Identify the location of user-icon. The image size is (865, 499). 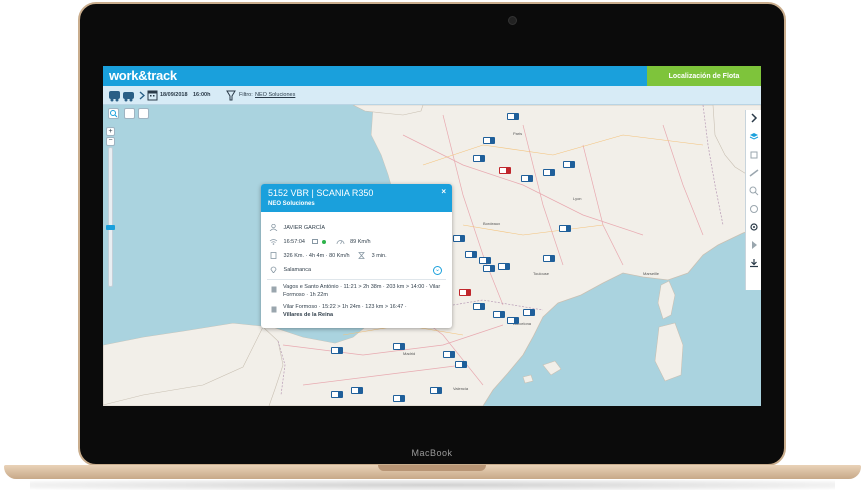
(273, 227).